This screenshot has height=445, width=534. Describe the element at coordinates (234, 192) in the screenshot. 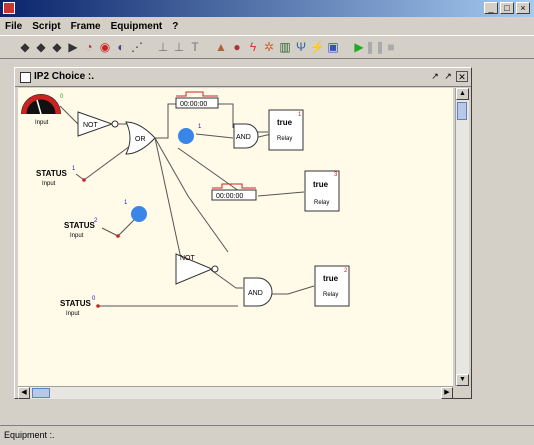

I see `timer-middle: 00:00:00` at that location.